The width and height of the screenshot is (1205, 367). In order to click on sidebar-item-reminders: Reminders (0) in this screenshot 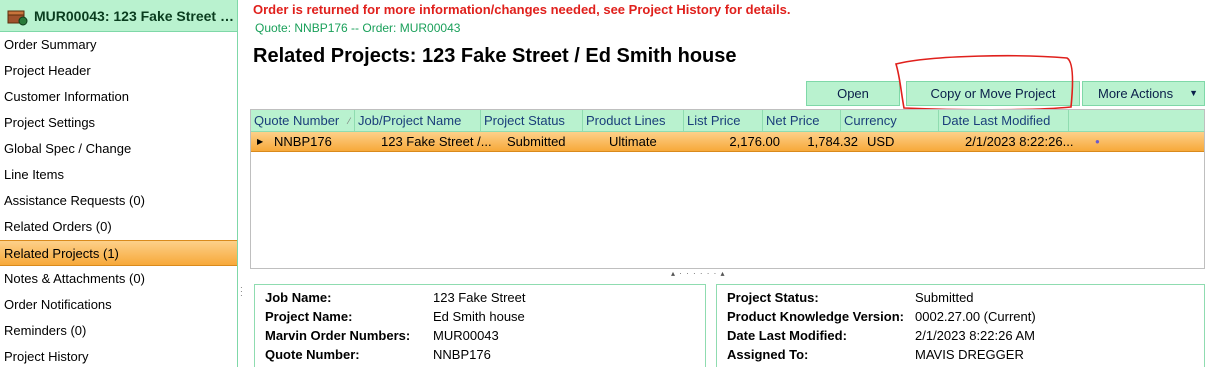, I will do `click(118, 331)`.